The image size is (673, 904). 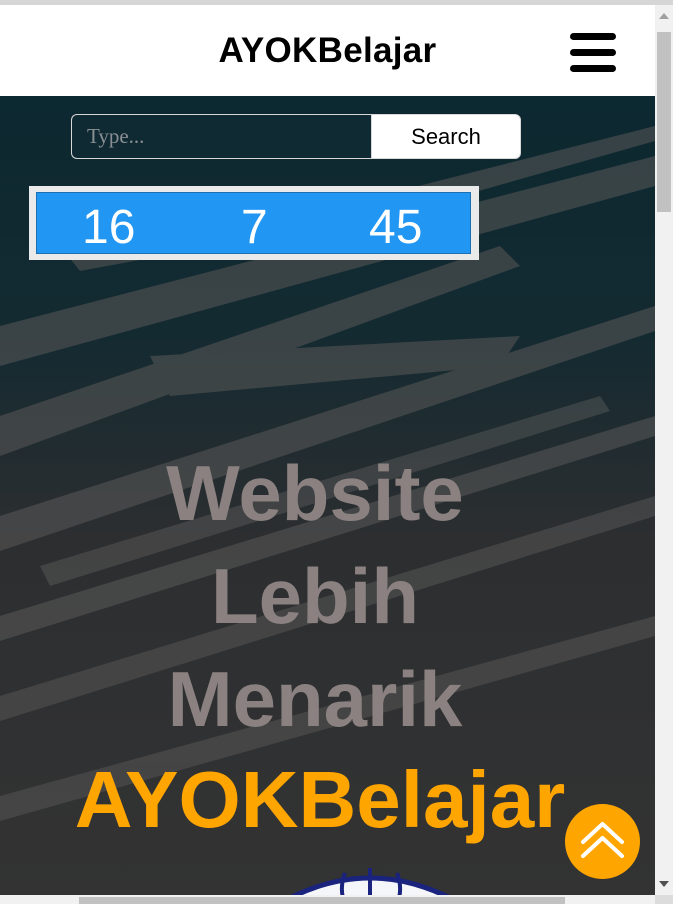 I want to click on globe-icon, so click(x=370, y=883).